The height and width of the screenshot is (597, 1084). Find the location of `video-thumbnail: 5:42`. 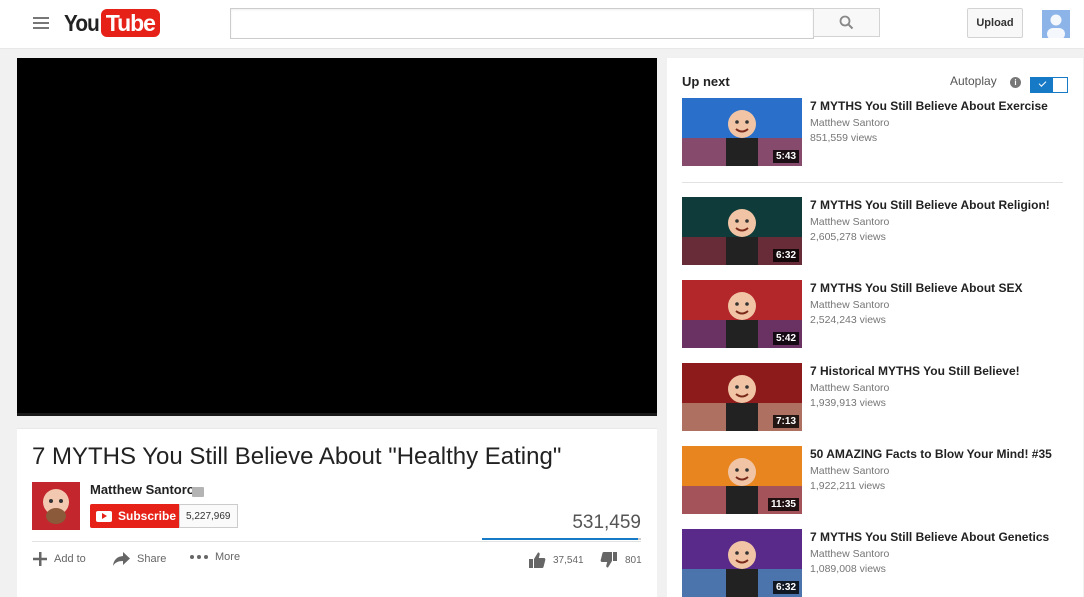

video-thumbnail: 5:42 is located at coordinates (742, 314).